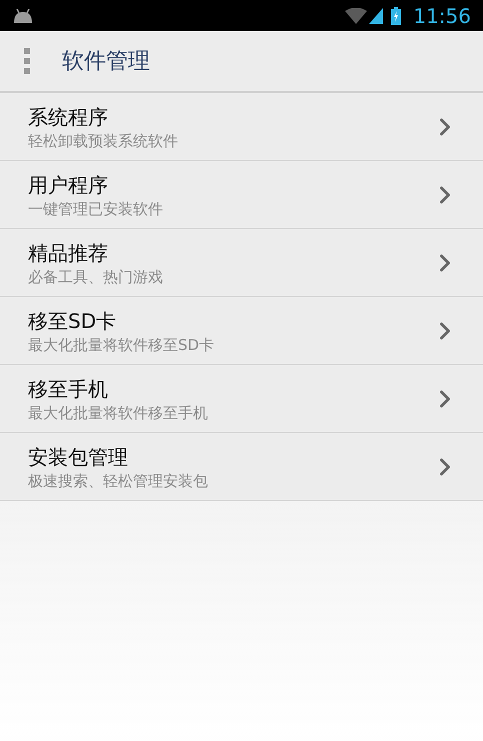 Image resolution: width=483 pixels, height=741 pixels. Describe the element at coordinates (103, 140) in the screenshot. I see `item-subtitle: 轻松卸载预装系统软件` at that location.